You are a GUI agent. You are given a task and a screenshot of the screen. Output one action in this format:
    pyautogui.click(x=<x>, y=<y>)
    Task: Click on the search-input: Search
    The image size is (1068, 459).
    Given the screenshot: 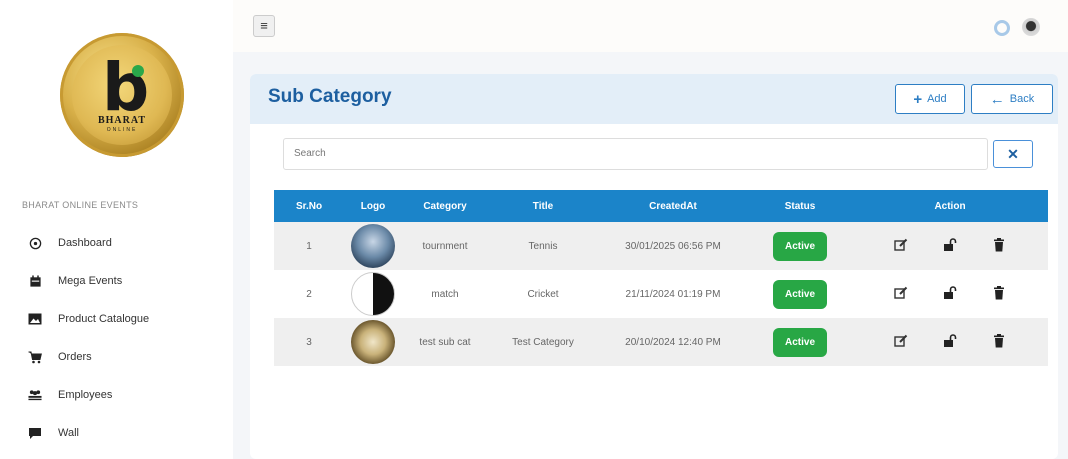 What is the action you would take?
    pyautogui.click(x=635, y=154)
    